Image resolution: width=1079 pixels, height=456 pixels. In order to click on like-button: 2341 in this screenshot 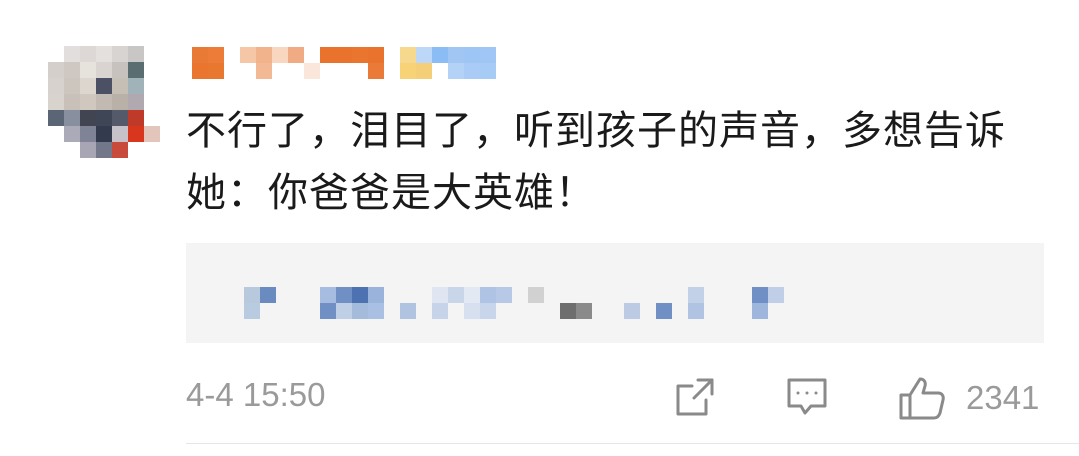, I will do `click(968, 398)`.